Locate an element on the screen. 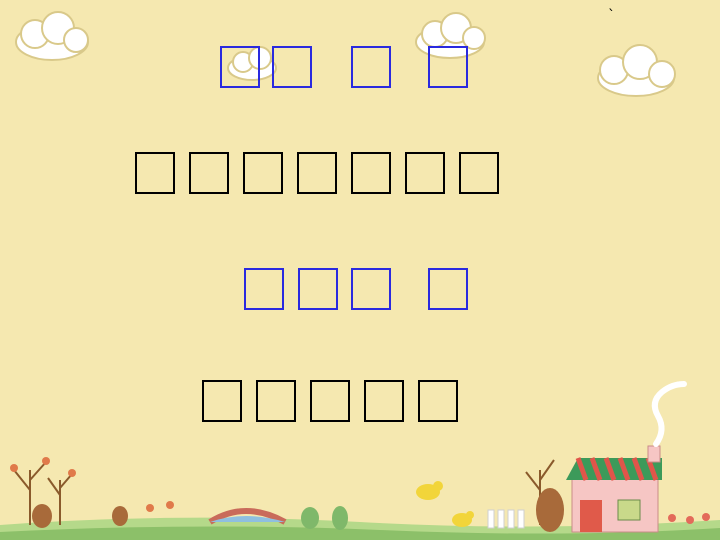 The height and width of the screenshot is (540, 720). house is located at coordinates (626, 457).